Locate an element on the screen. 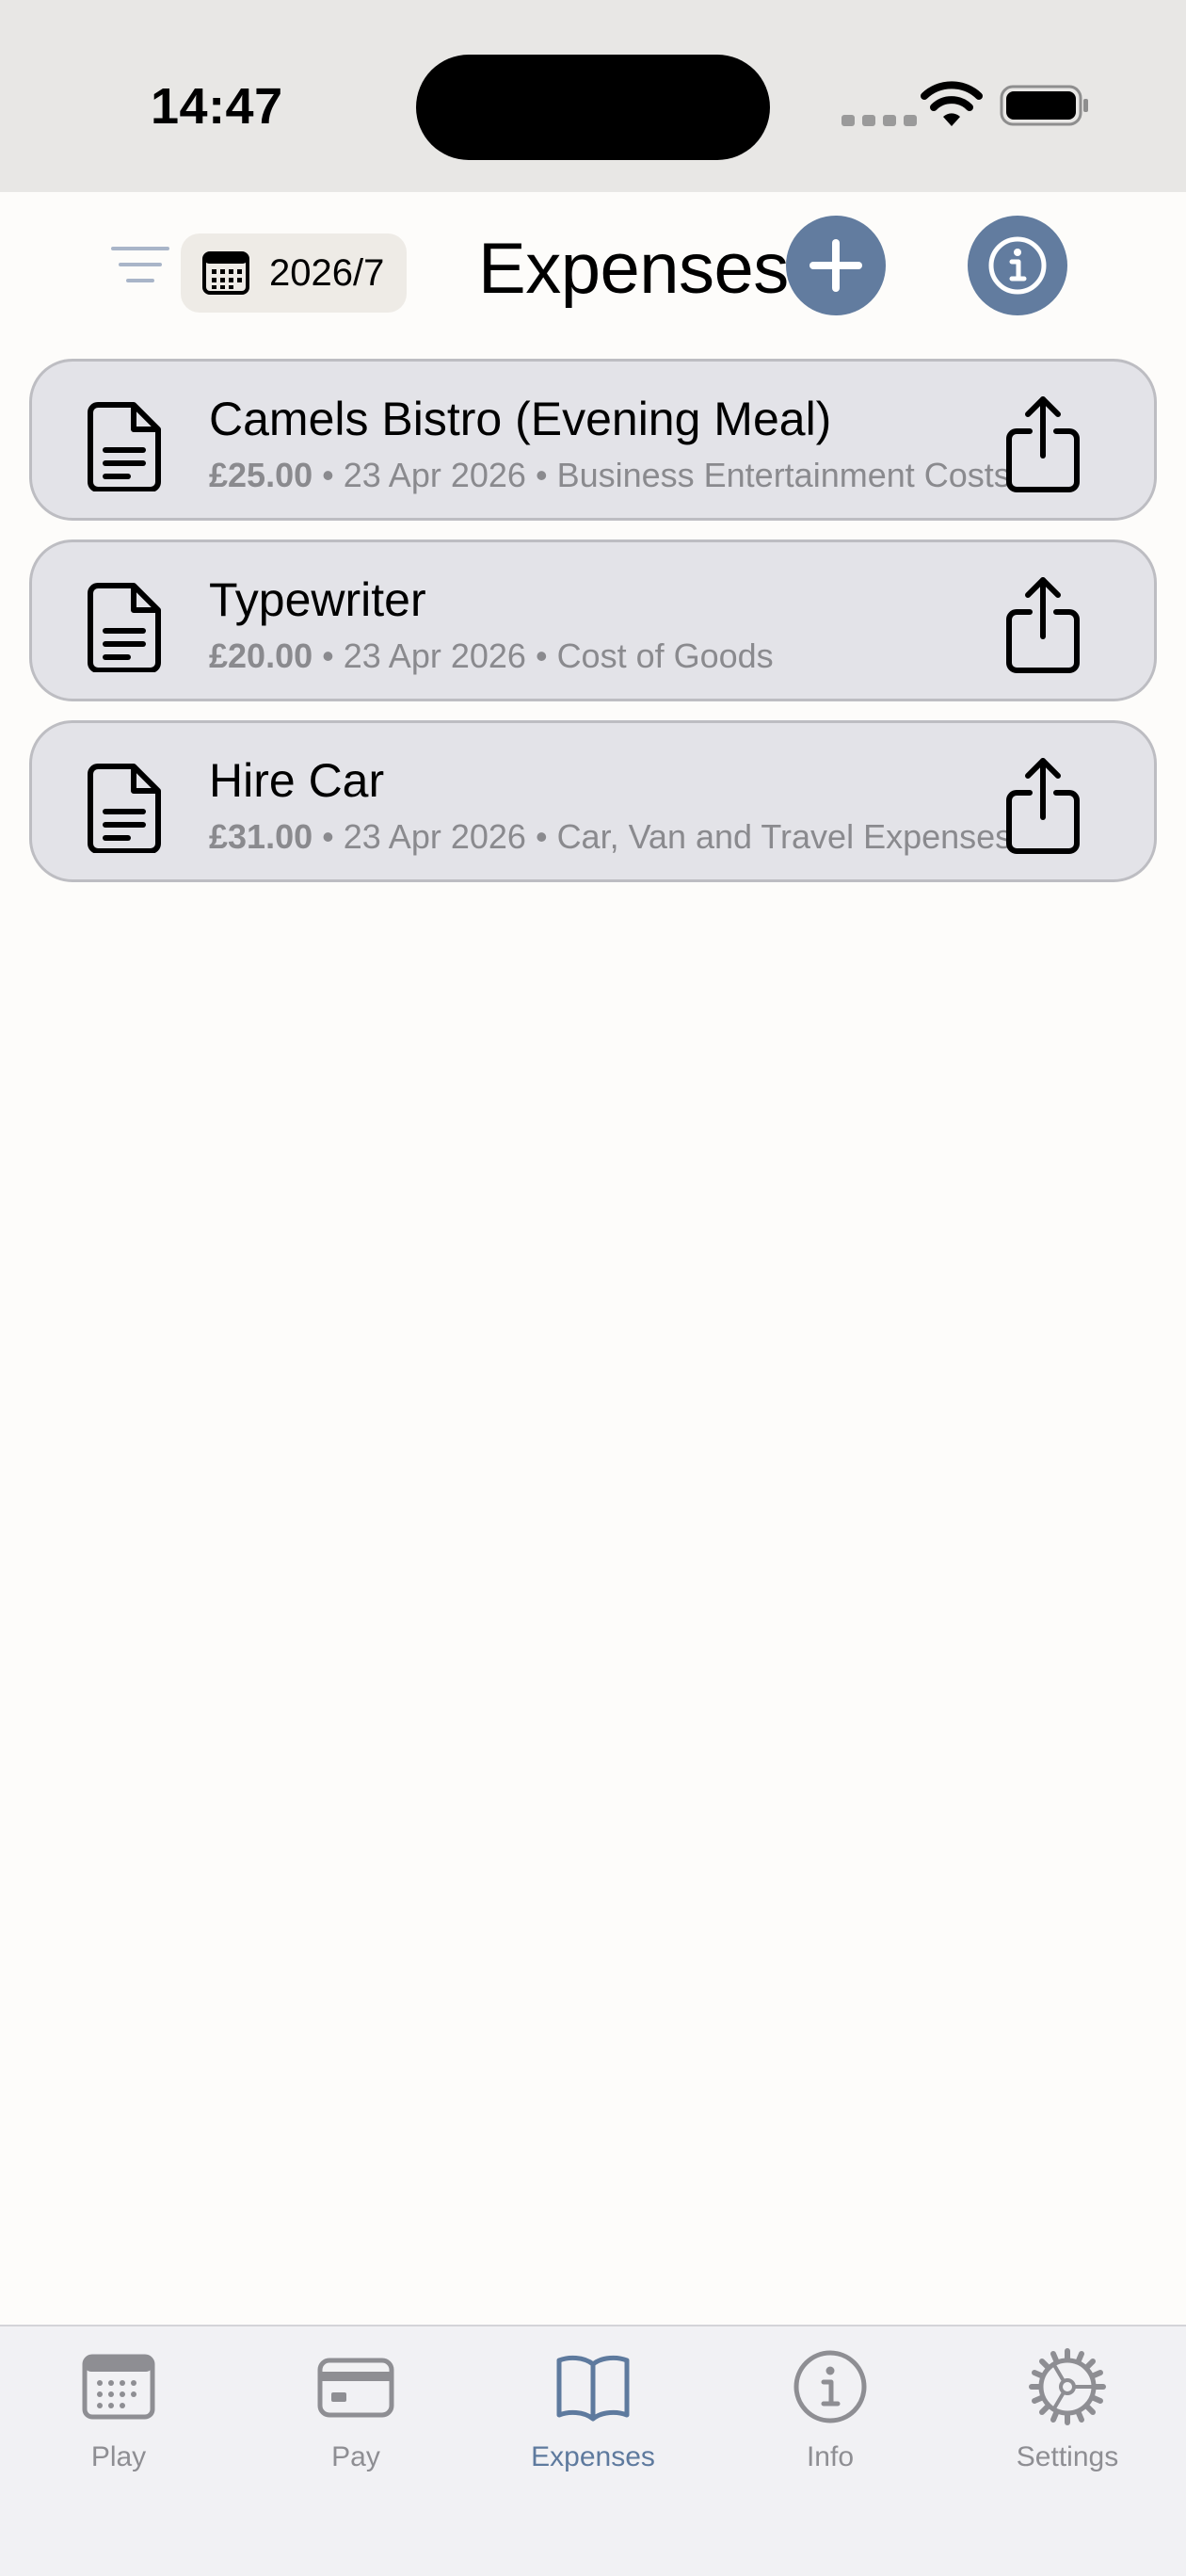 Image resolution: width=1186 pixels, height=2576 pixels. date-filter-chip: 2026/7 is located at coordinates (294, 273).